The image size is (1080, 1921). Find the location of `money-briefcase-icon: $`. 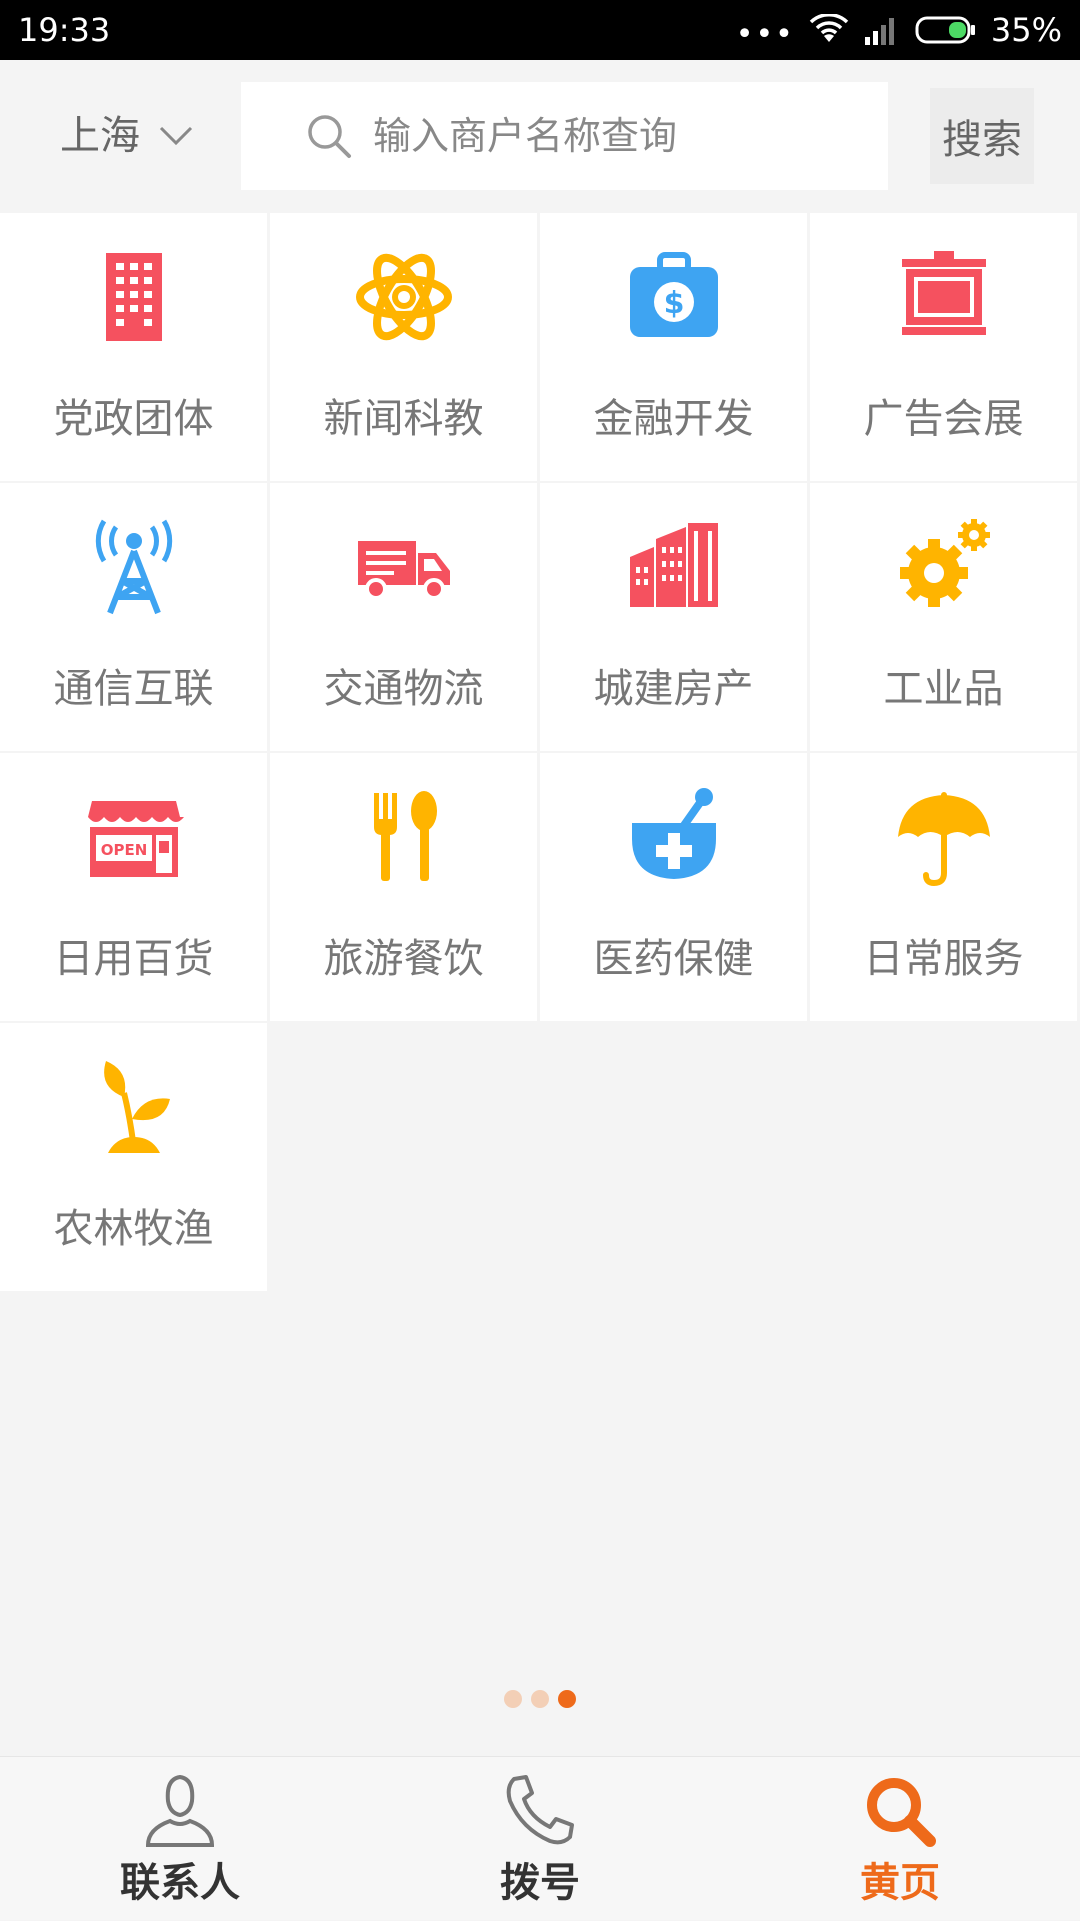

money-briefcase-icon: $ is located at coordinates (673, 294).